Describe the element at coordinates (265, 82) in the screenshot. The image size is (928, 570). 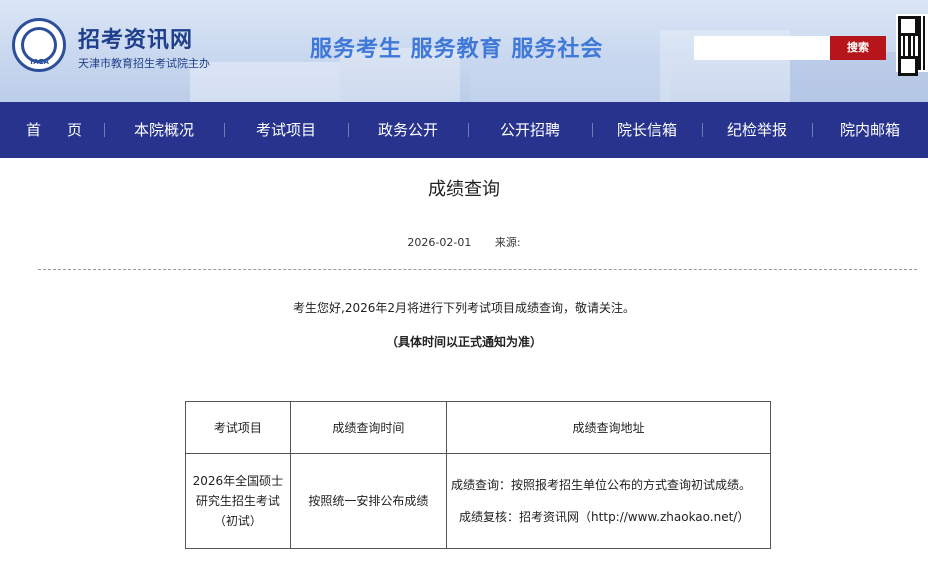
I see `header-background-building` at that location.